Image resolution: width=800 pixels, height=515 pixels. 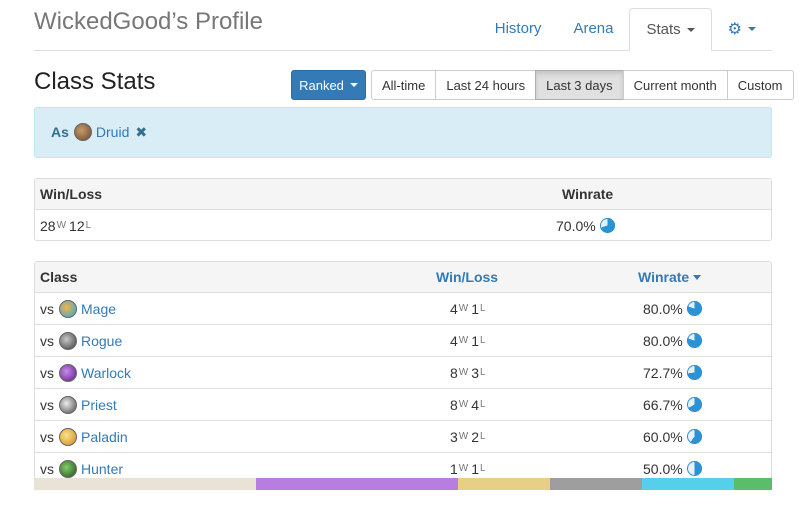 I want to click on hunter-icon, so click(x=68, y=468).